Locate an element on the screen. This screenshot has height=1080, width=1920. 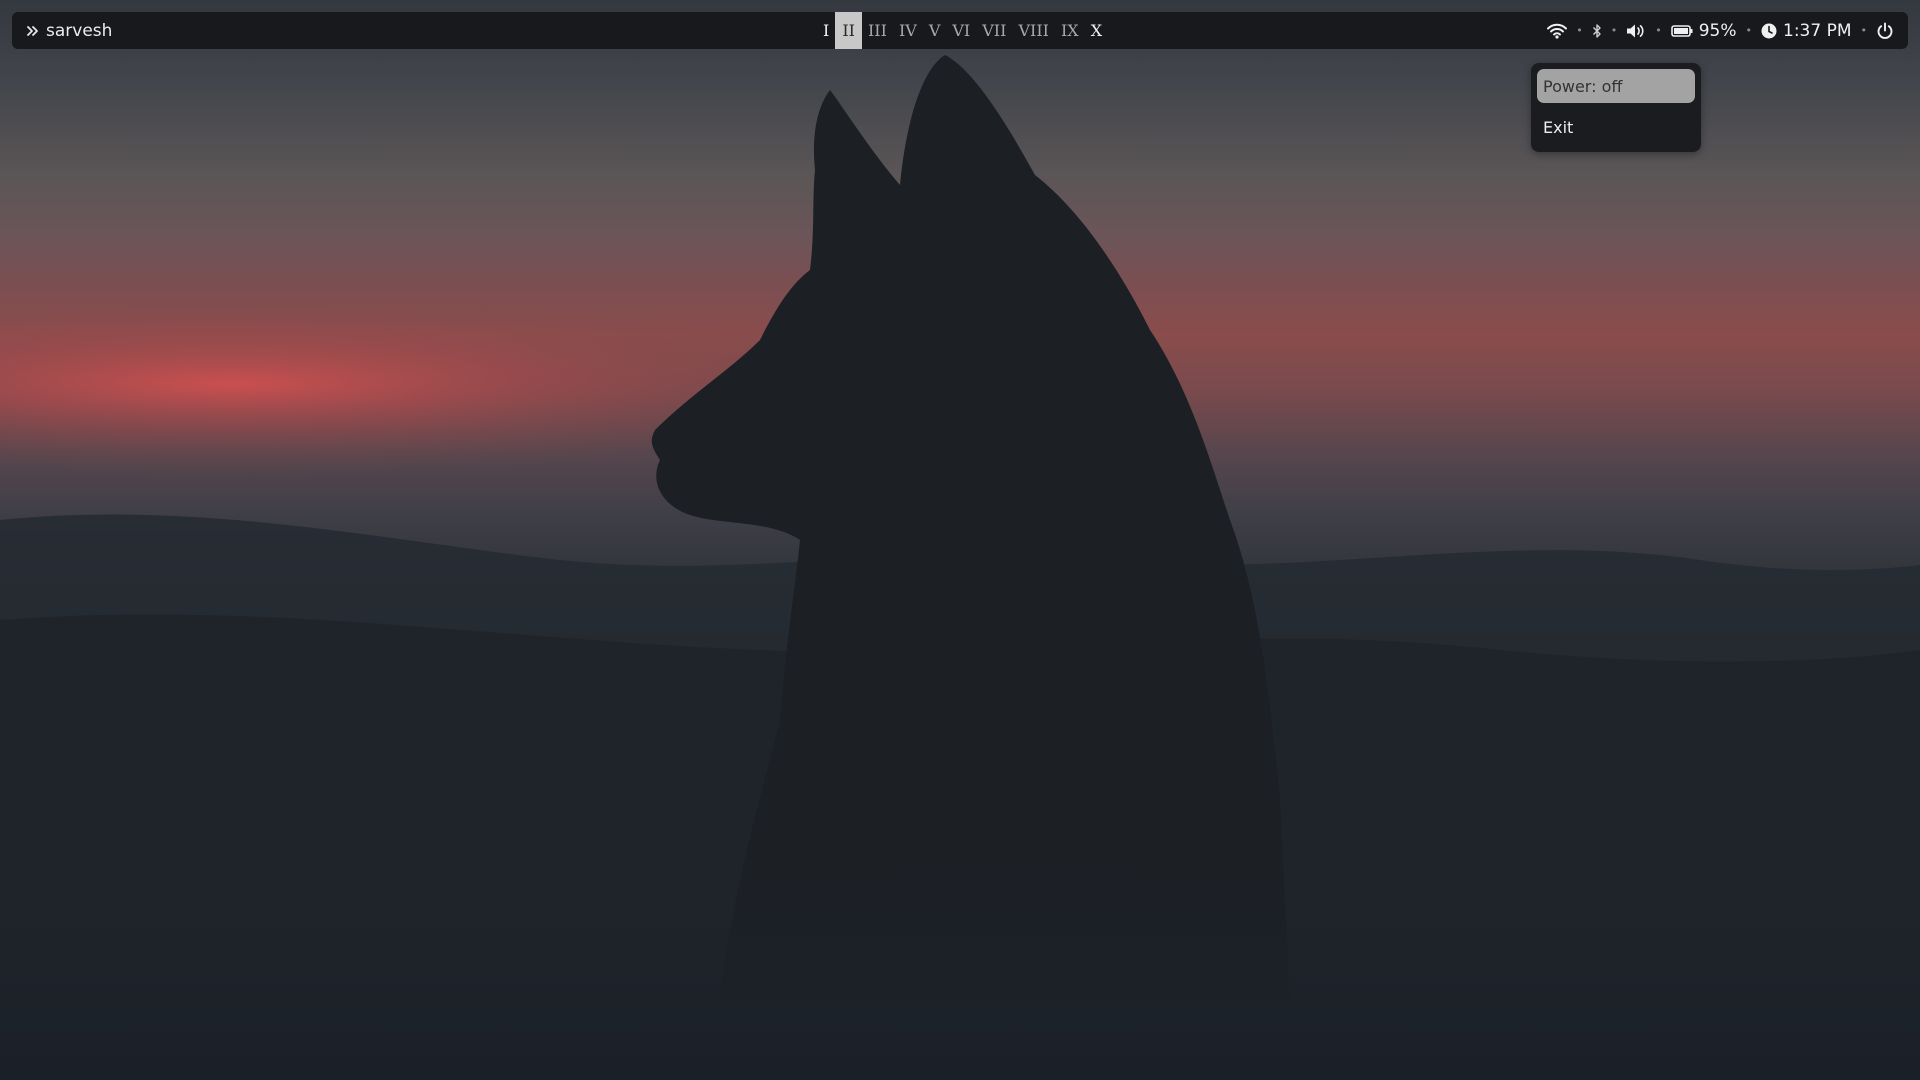
workspace-6: VI is located at coordinates (961, 30).